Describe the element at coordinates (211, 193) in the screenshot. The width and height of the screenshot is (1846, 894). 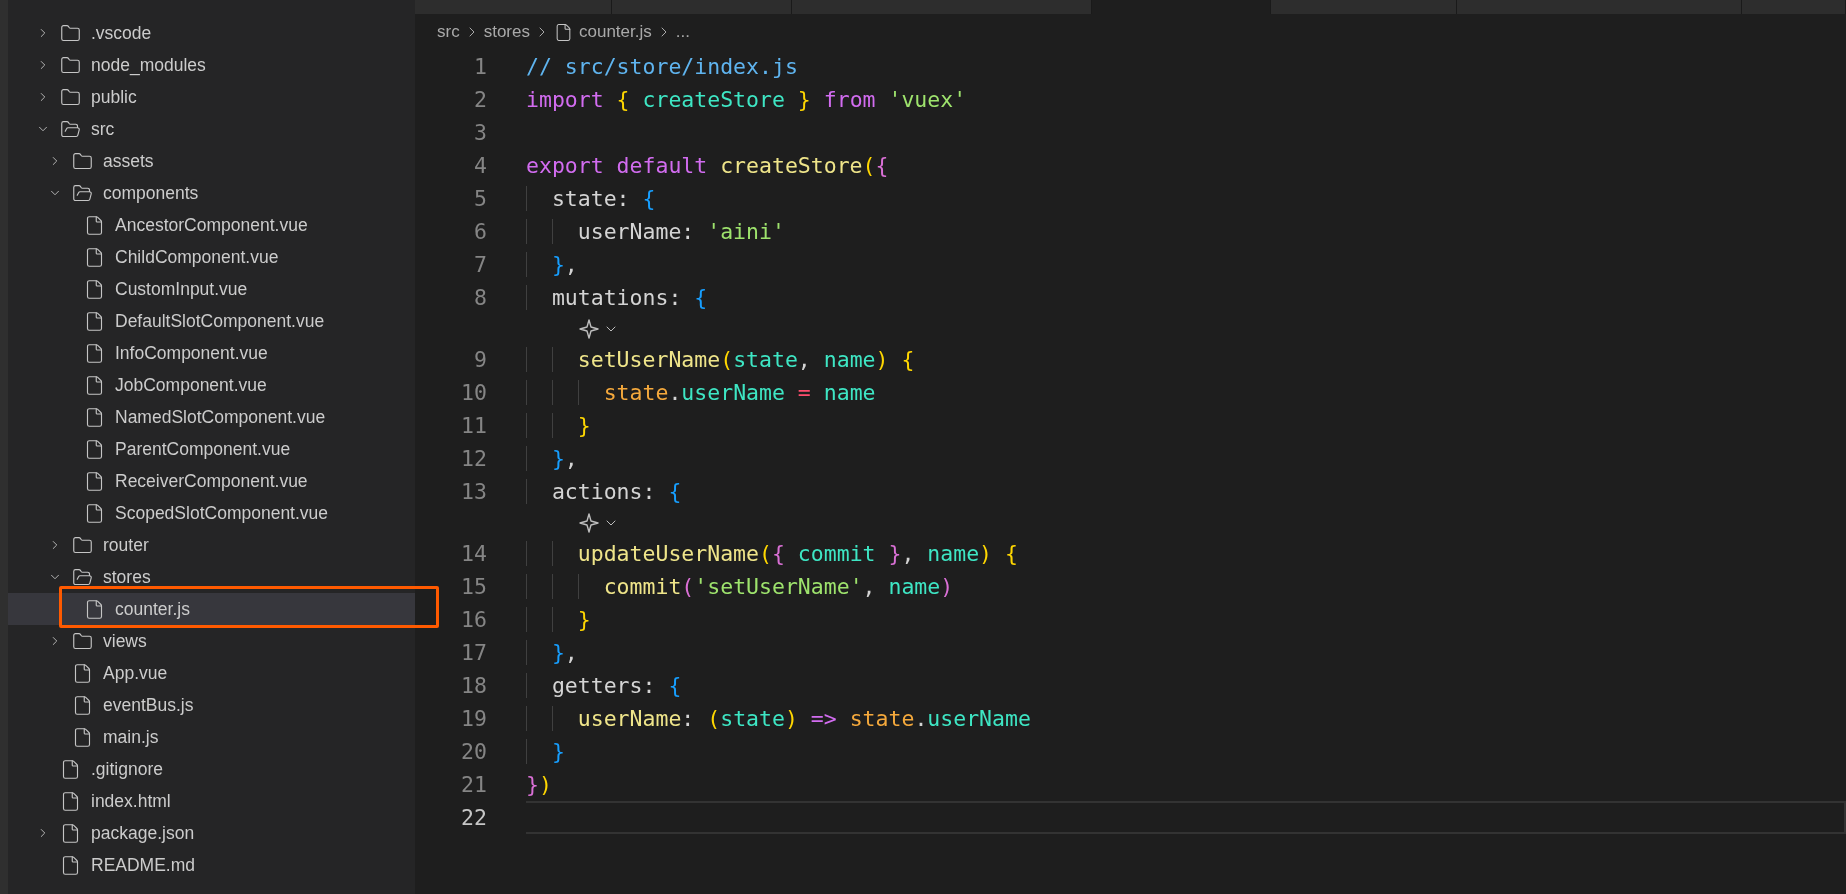
I see `folder-item: components` at that location.